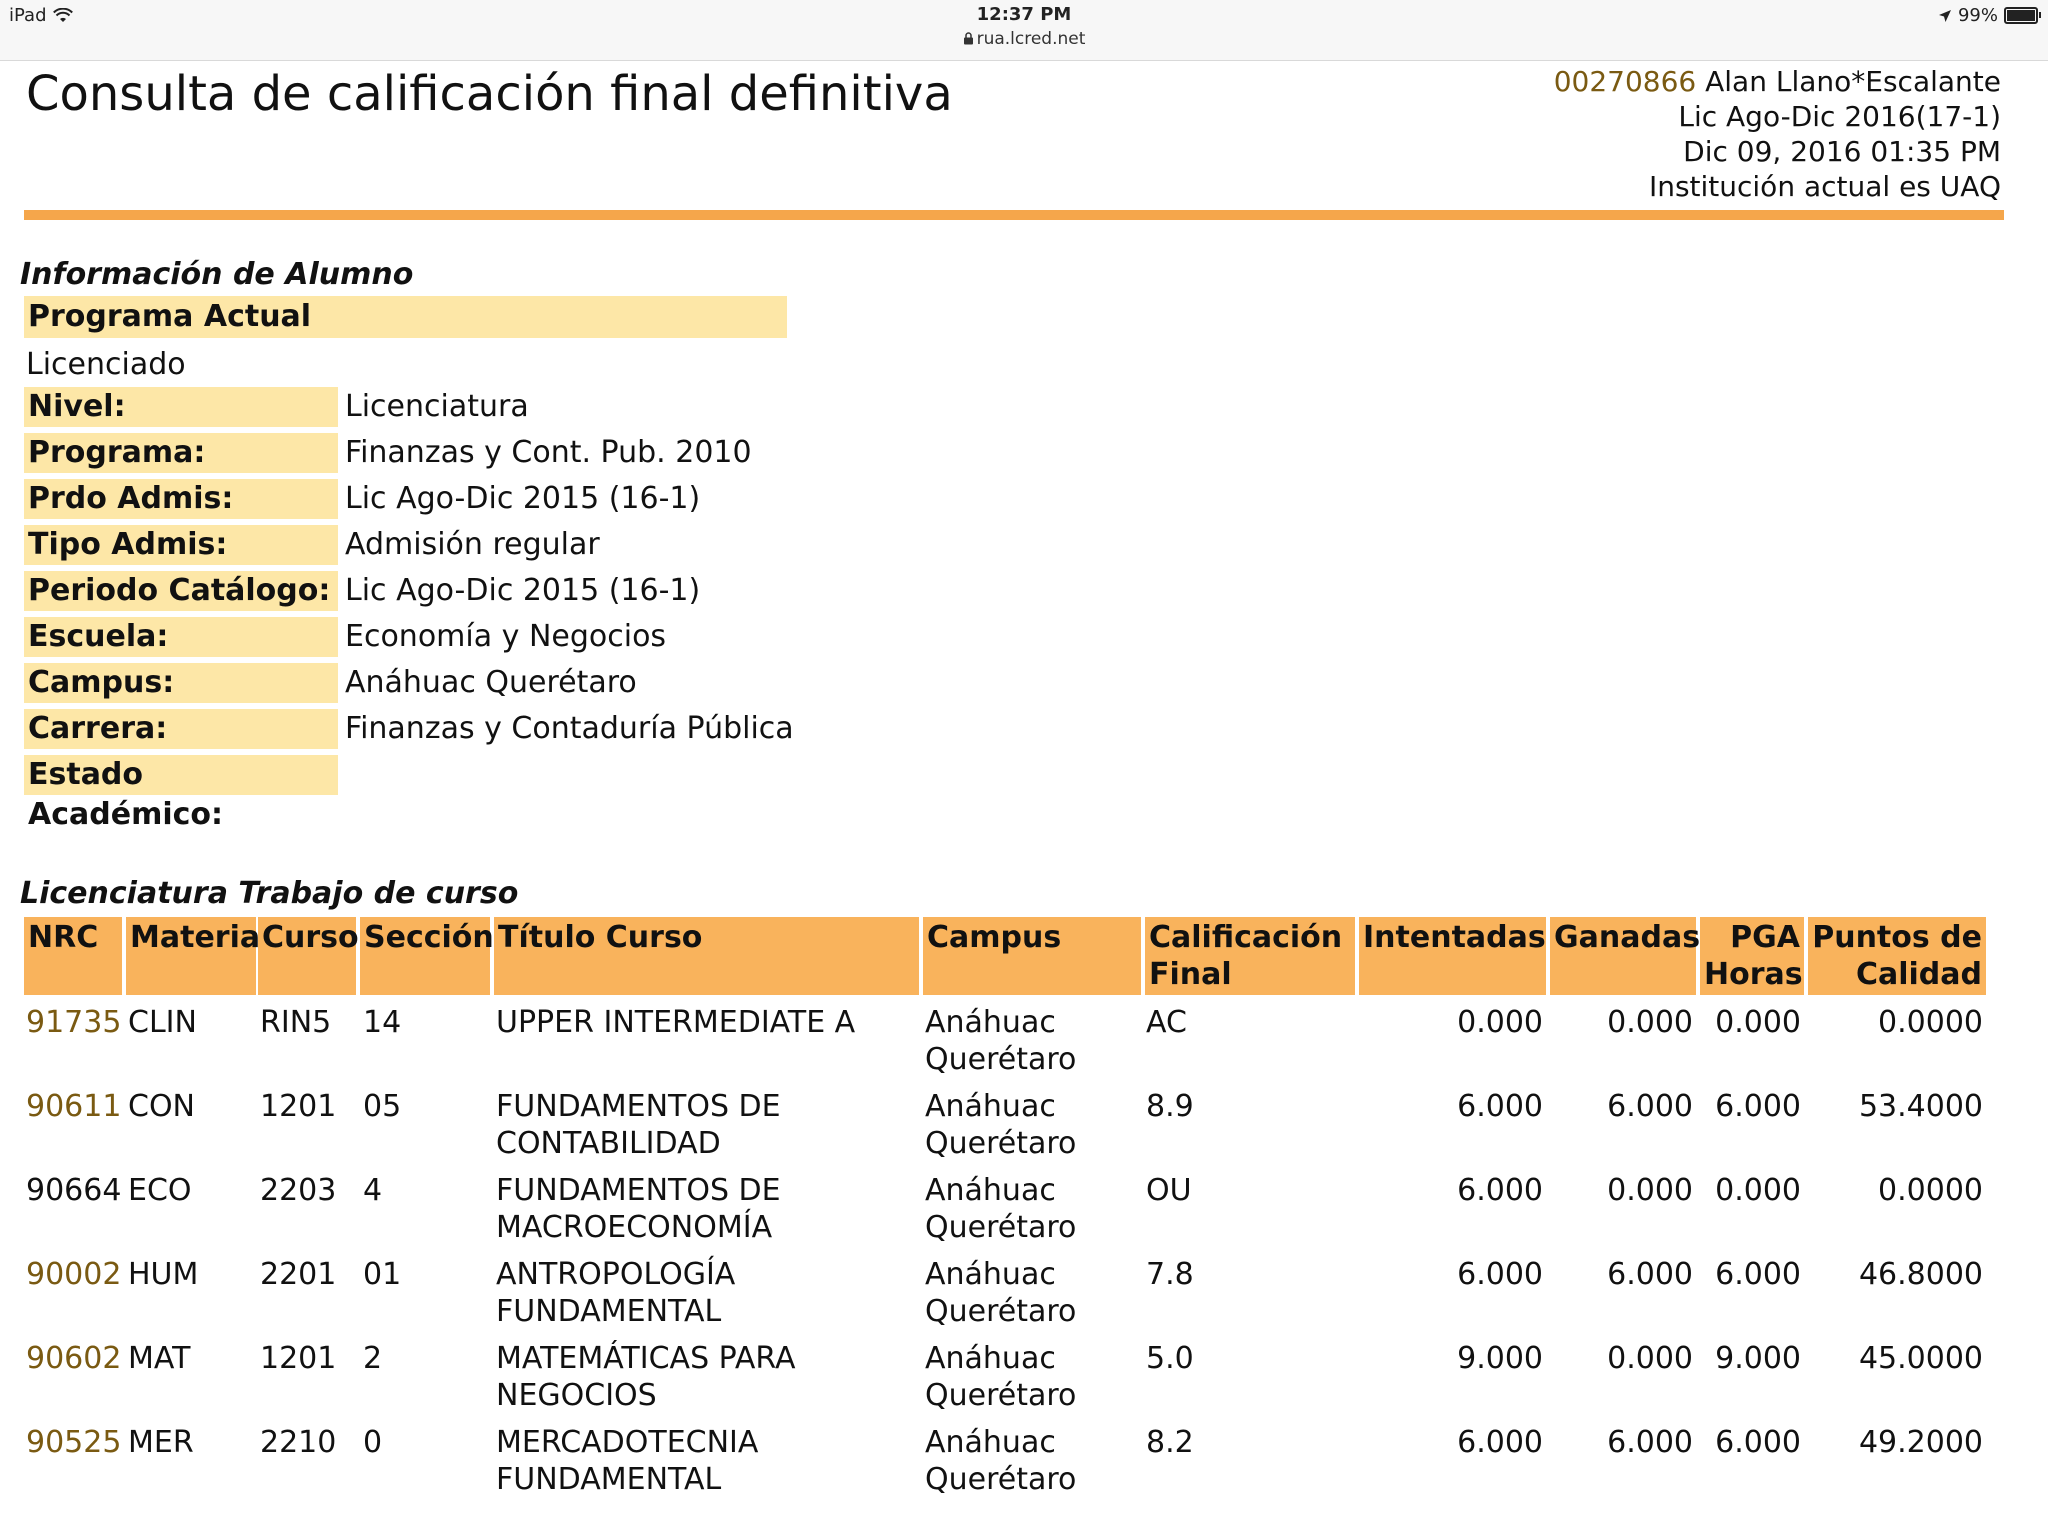 The width and height of the screenshot is (2048, 1535). I want to click on lock-icon, so click(968, 38).